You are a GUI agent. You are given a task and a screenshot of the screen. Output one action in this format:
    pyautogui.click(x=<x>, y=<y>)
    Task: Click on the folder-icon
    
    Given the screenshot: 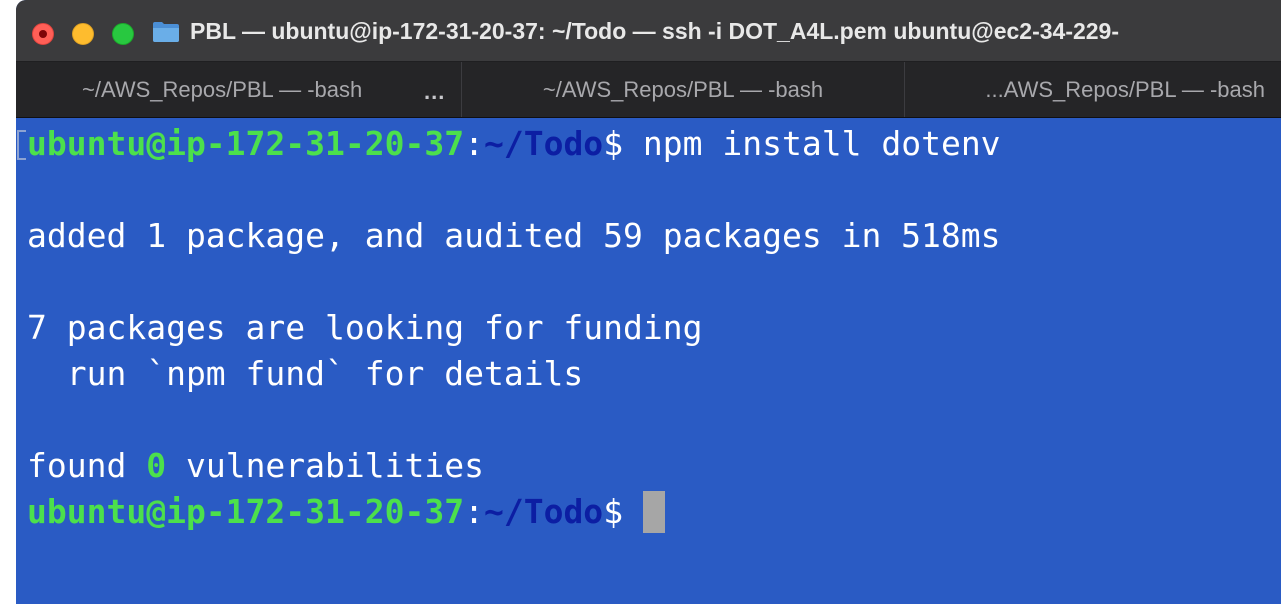 What is the action you would take?
    pyautogui.click(x=166, y=32)
    